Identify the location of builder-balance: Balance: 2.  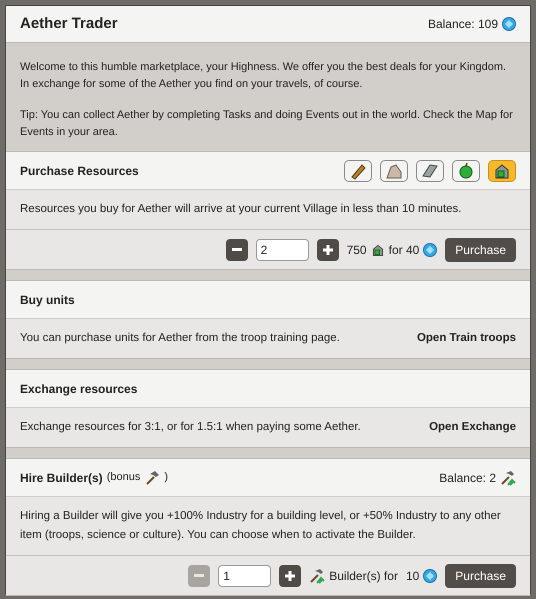
(467, 478).